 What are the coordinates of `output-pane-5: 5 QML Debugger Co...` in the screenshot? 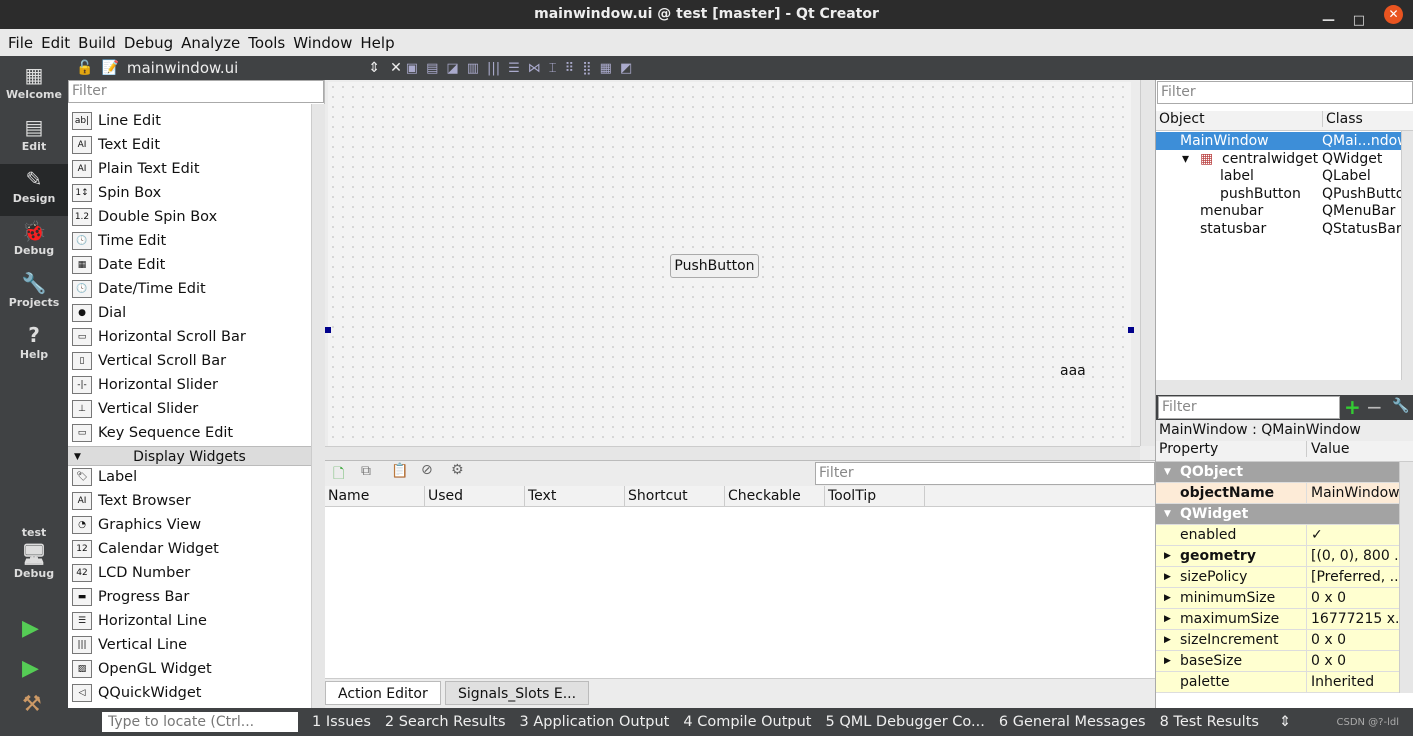 It's located at (904, 722).